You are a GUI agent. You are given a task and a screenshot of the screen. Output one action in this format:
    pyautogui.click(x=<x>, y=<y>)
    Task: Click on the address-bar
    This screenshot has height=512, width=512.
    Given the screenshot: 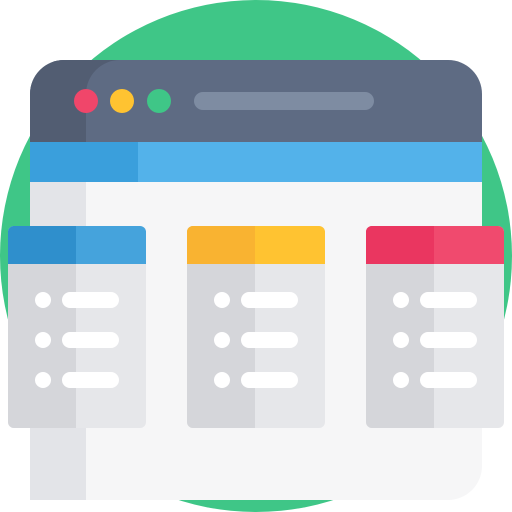 What is the action you would take?
    pyautogui.click(x=284, y=101)
    